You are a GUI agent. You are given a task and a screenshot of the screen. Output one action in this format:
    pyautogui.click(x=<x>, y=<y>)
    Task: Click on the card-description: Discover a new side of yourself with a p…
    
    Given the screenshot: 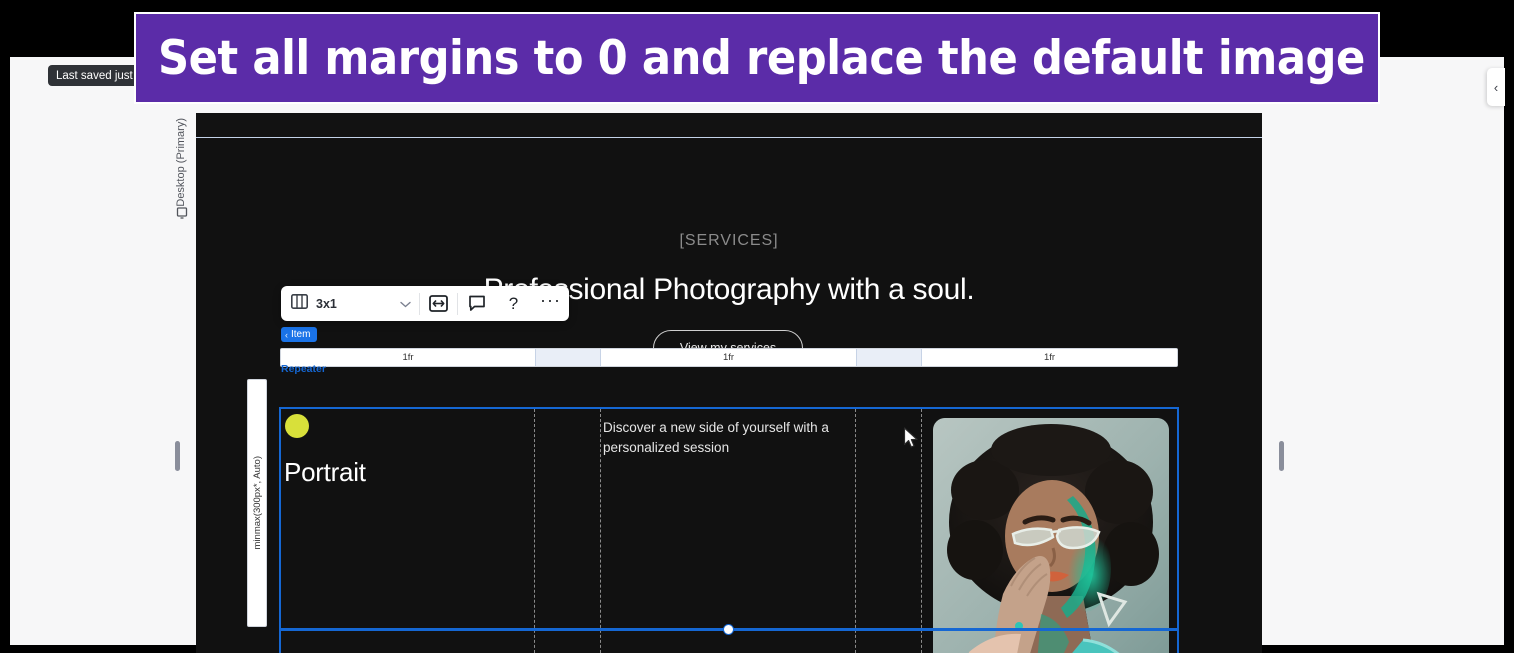 What is the action you would take?
    pyautogui.click(x=716, y=437)
    